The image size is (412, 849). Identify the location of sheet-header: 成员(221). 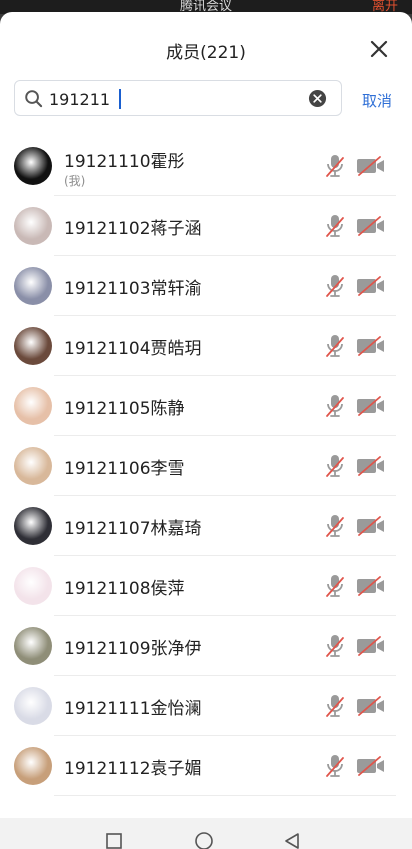
(206, 44).